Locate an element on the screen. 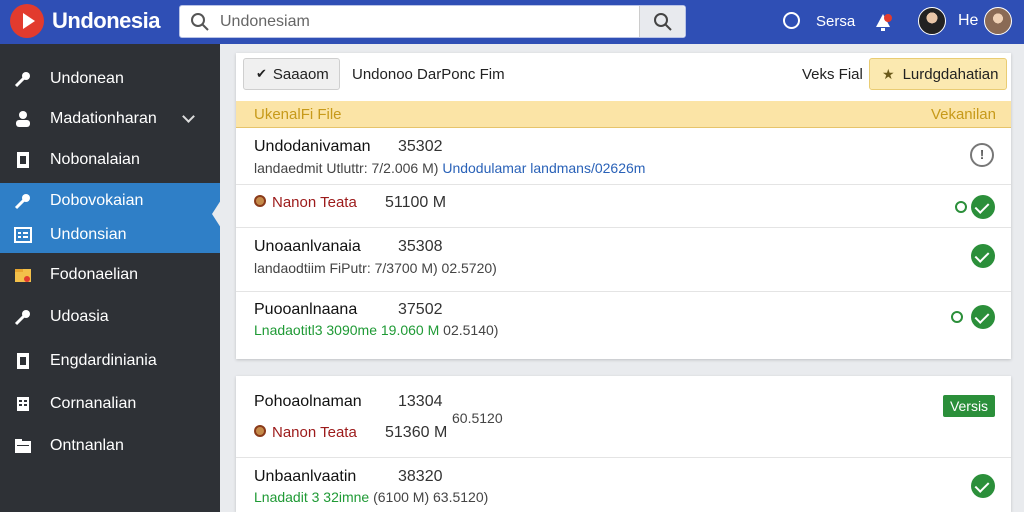 The width and height of the screenshot is (1024, 512). table-header: UkenalFi File Vekanilan is located at coordinates (623, 114).